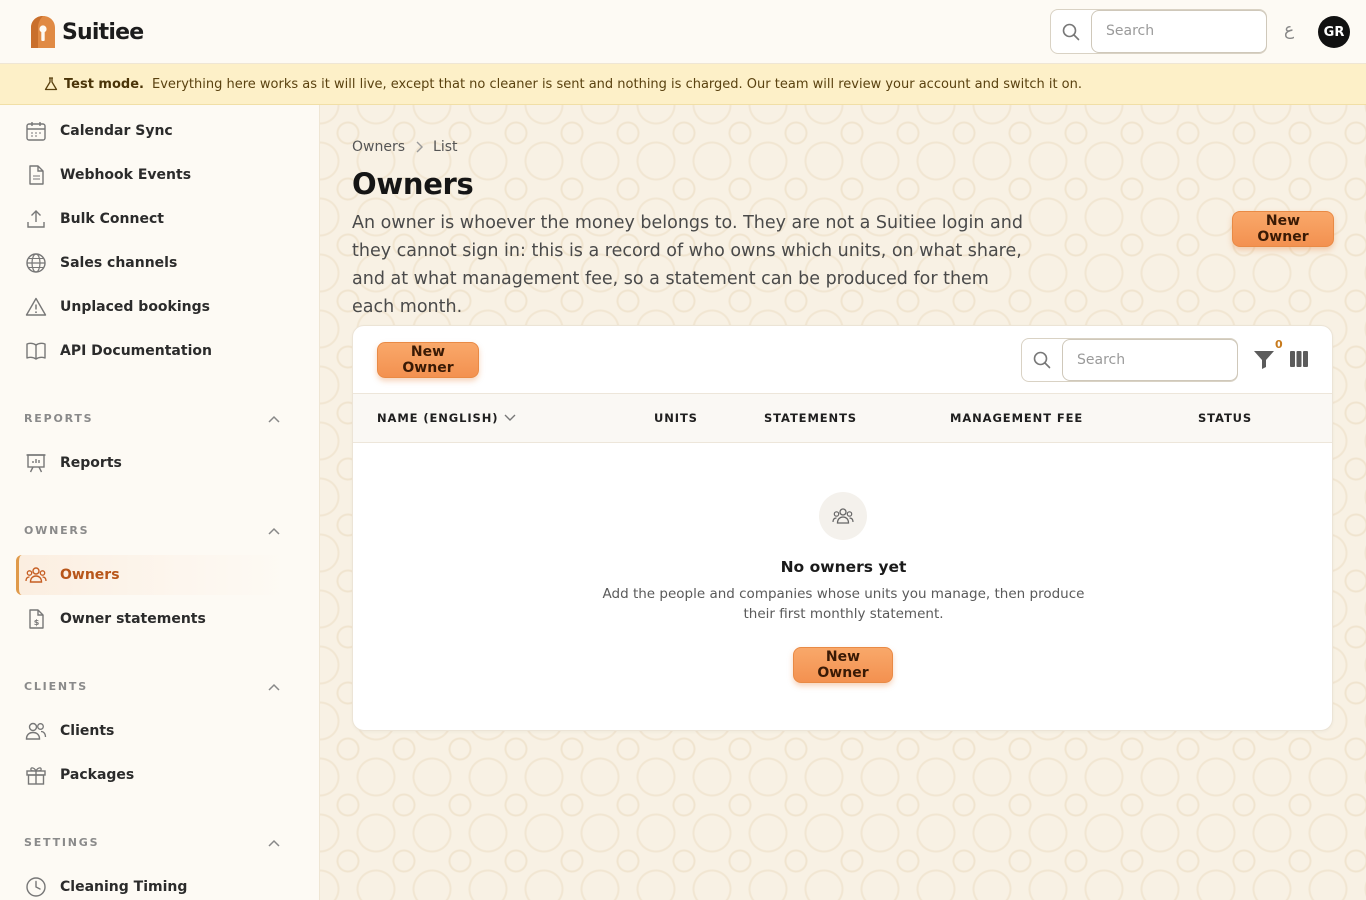  What do you see at coordinates (420, 147) in the screenshot?
I see `chevron-right-icon` at bounding box center [420, 147].